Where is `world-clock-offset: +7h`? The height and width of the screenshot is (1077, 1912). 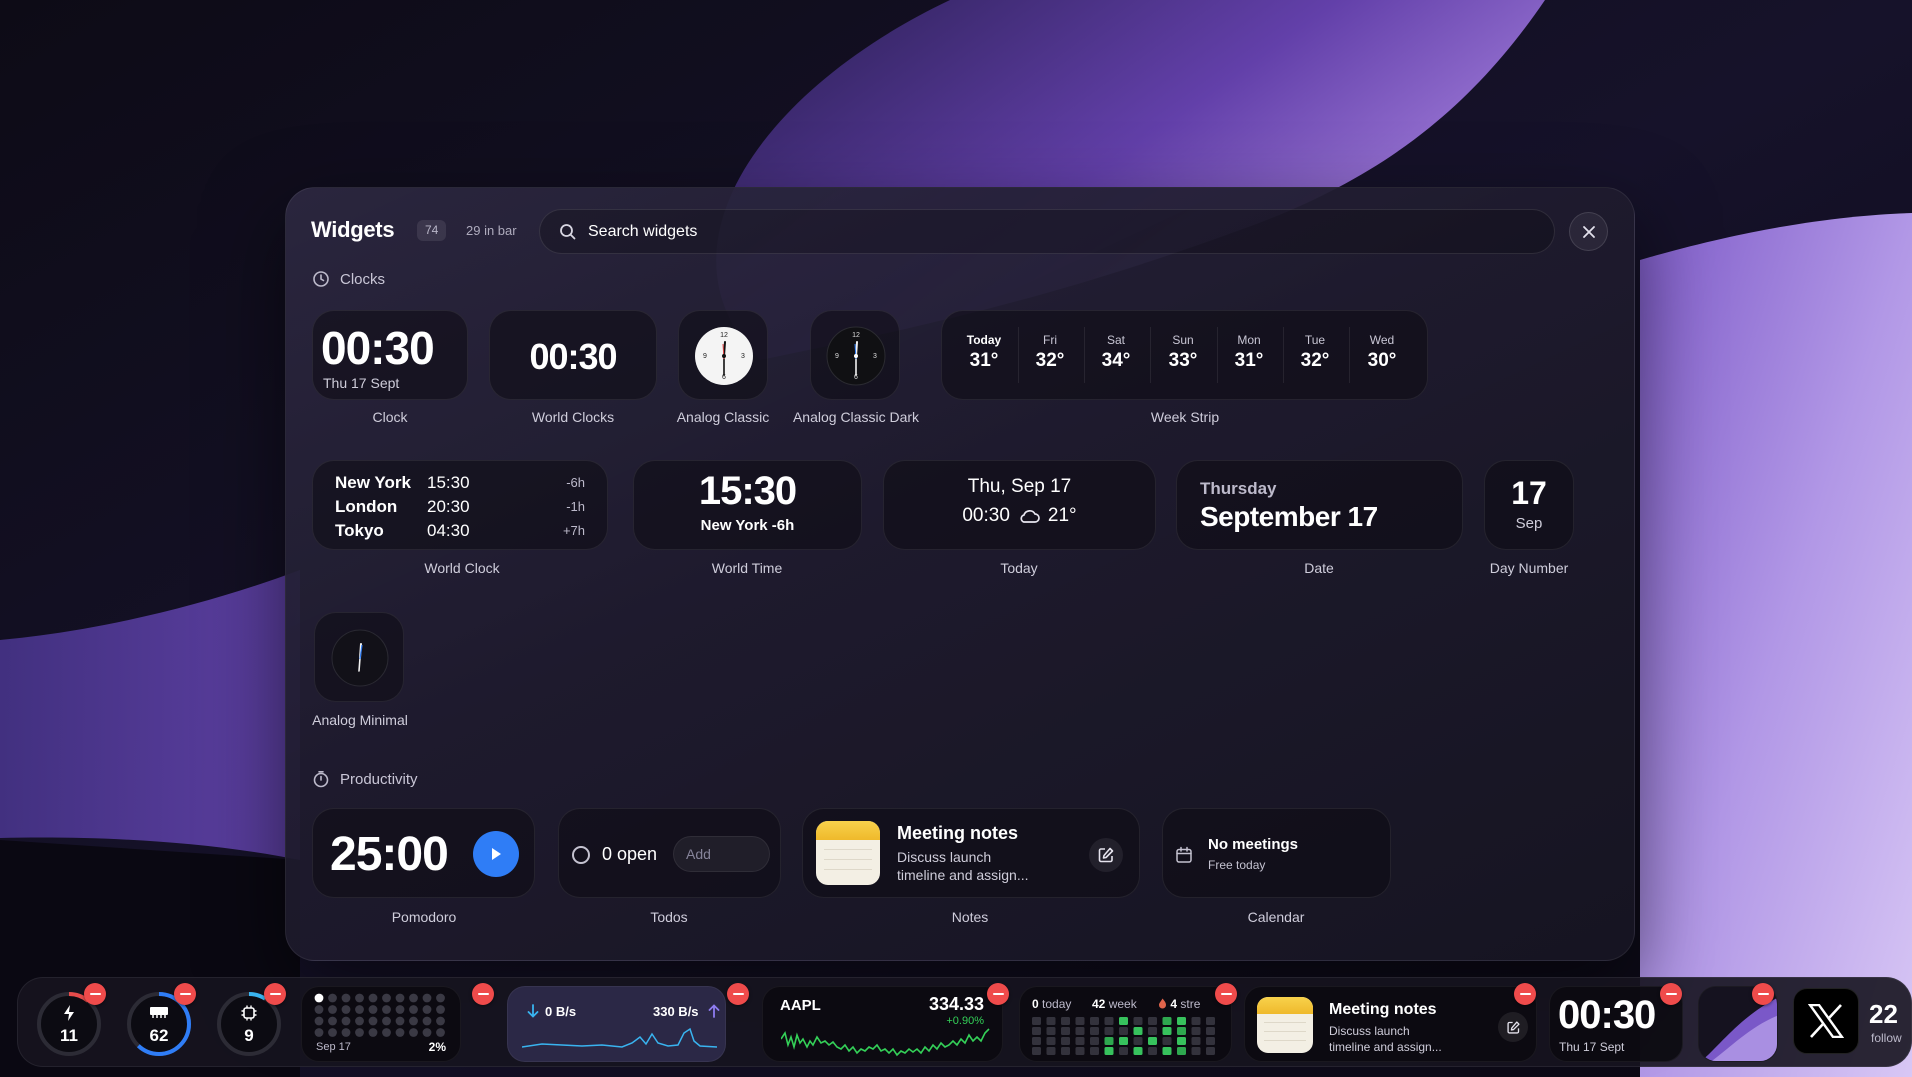 world-clock-offset: +7h is located at coordinates (573, 530).